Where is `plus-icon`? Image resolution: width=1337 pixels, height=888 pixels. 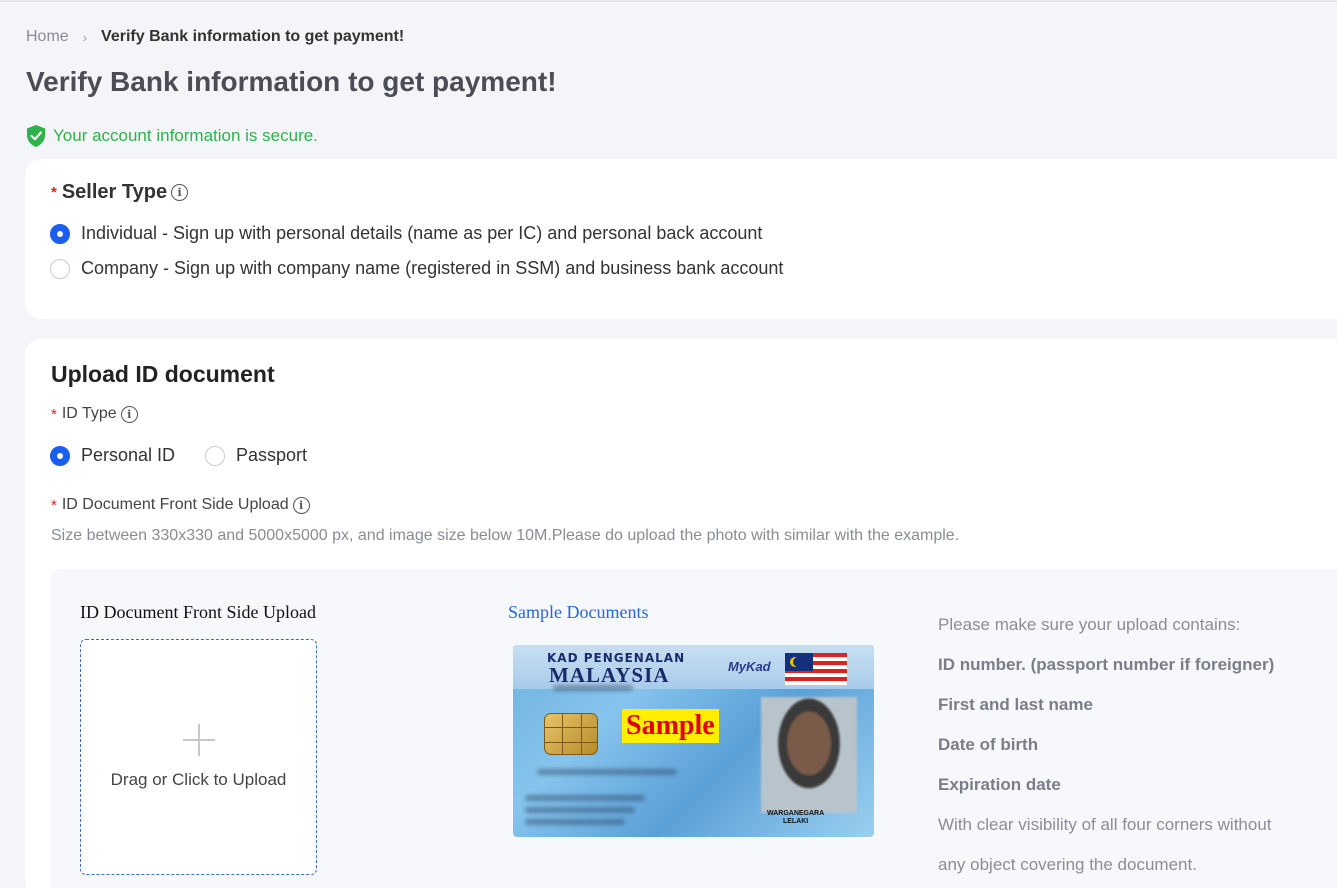 plus-icon is located at coordinates (198, 740).